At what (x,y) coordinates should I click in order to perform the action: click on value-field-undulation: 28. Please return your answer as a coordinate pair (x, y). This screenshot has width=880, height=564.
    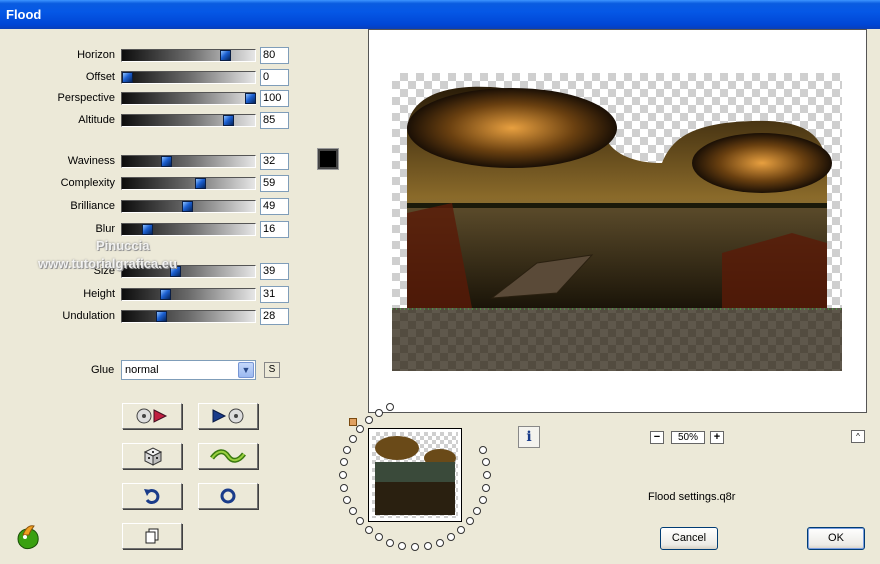
    Looking at the image, I should click on (274, 316).